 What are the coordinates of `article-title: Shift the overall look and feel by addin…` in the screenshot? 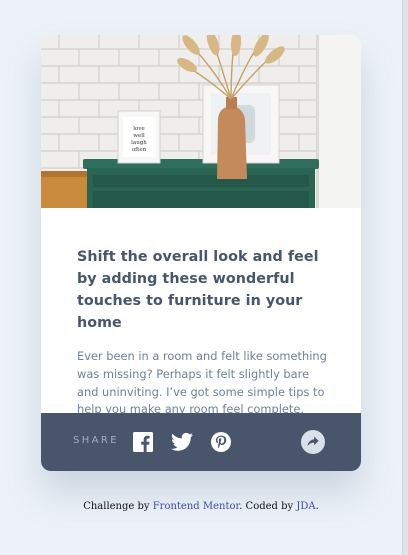 It's located at (198, 290).